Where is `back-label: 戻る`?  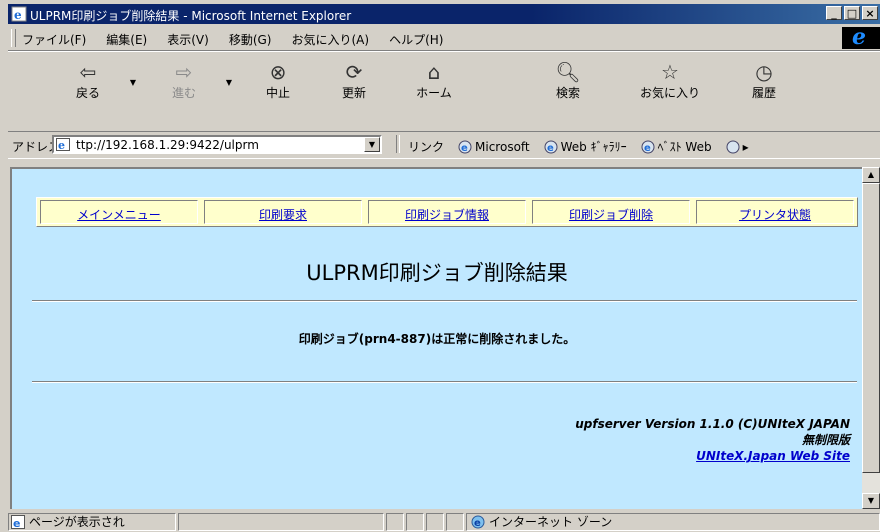
back-label: 戻る is located at coordinates (87, 93).